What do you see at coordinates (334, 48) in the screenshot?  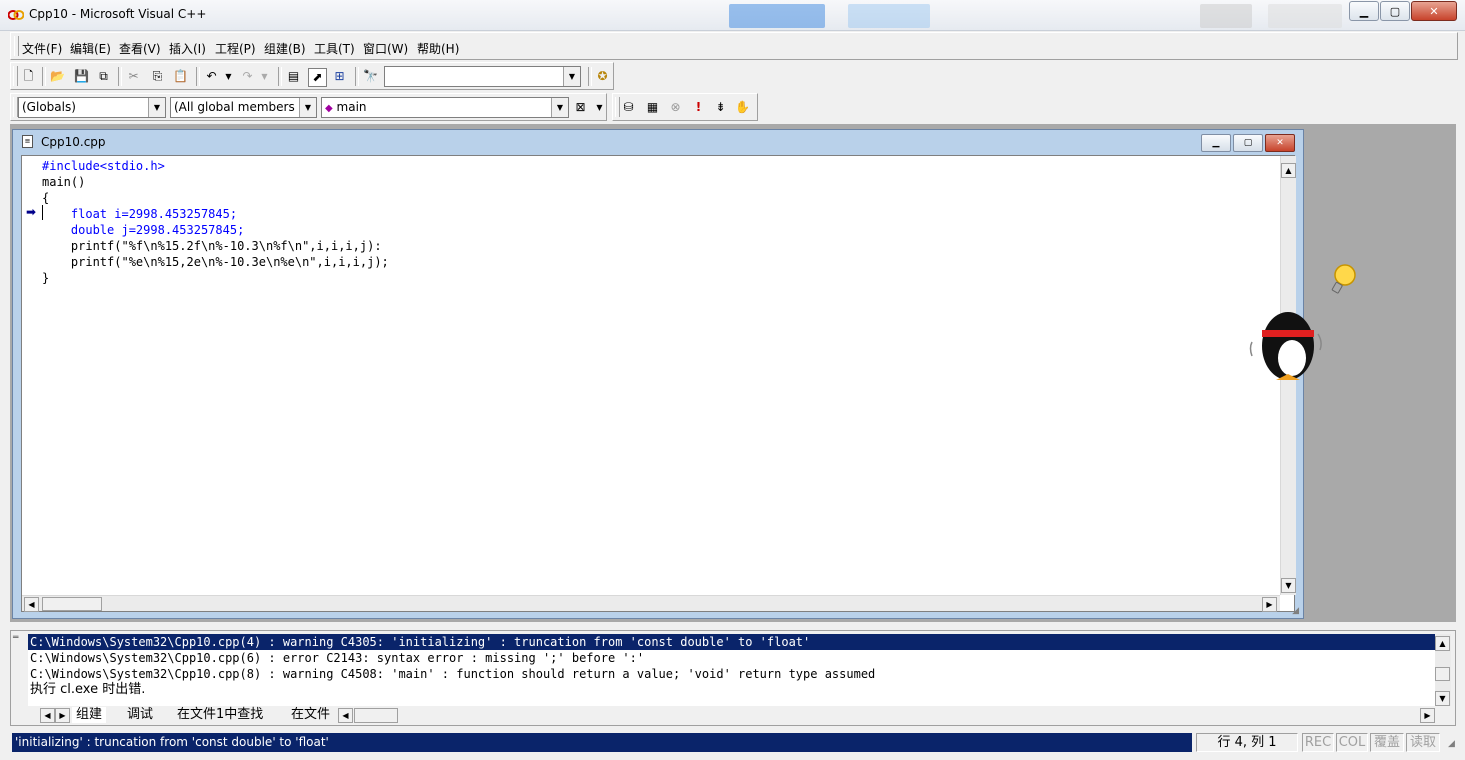 I see `menu-tools: 工具(T)` at bounding box center [334, 48].